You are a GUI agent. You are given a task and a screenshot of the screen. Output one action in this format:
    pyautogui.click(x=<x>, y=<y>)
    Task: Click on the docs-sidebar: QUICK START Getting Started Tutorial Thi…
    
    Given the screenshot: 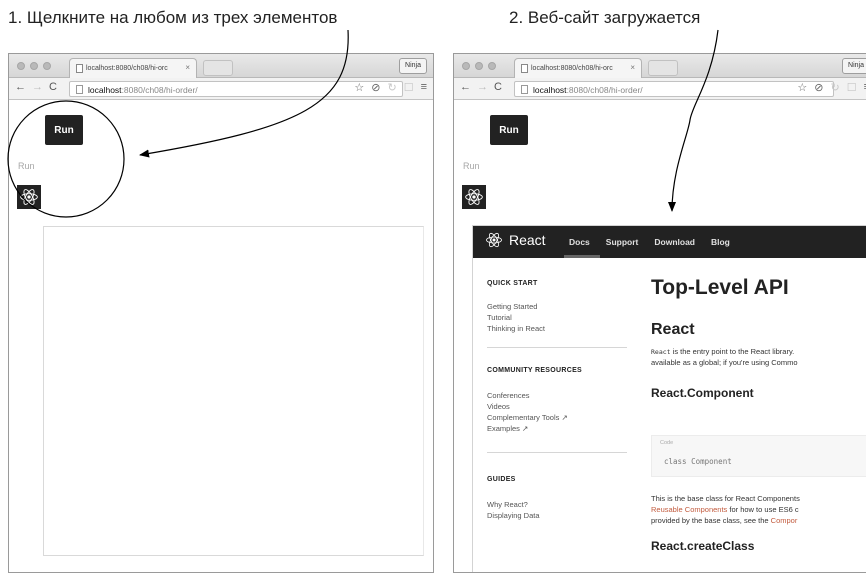 What is the action you would take?
    pyautogui.click(x=558, y=415)
    